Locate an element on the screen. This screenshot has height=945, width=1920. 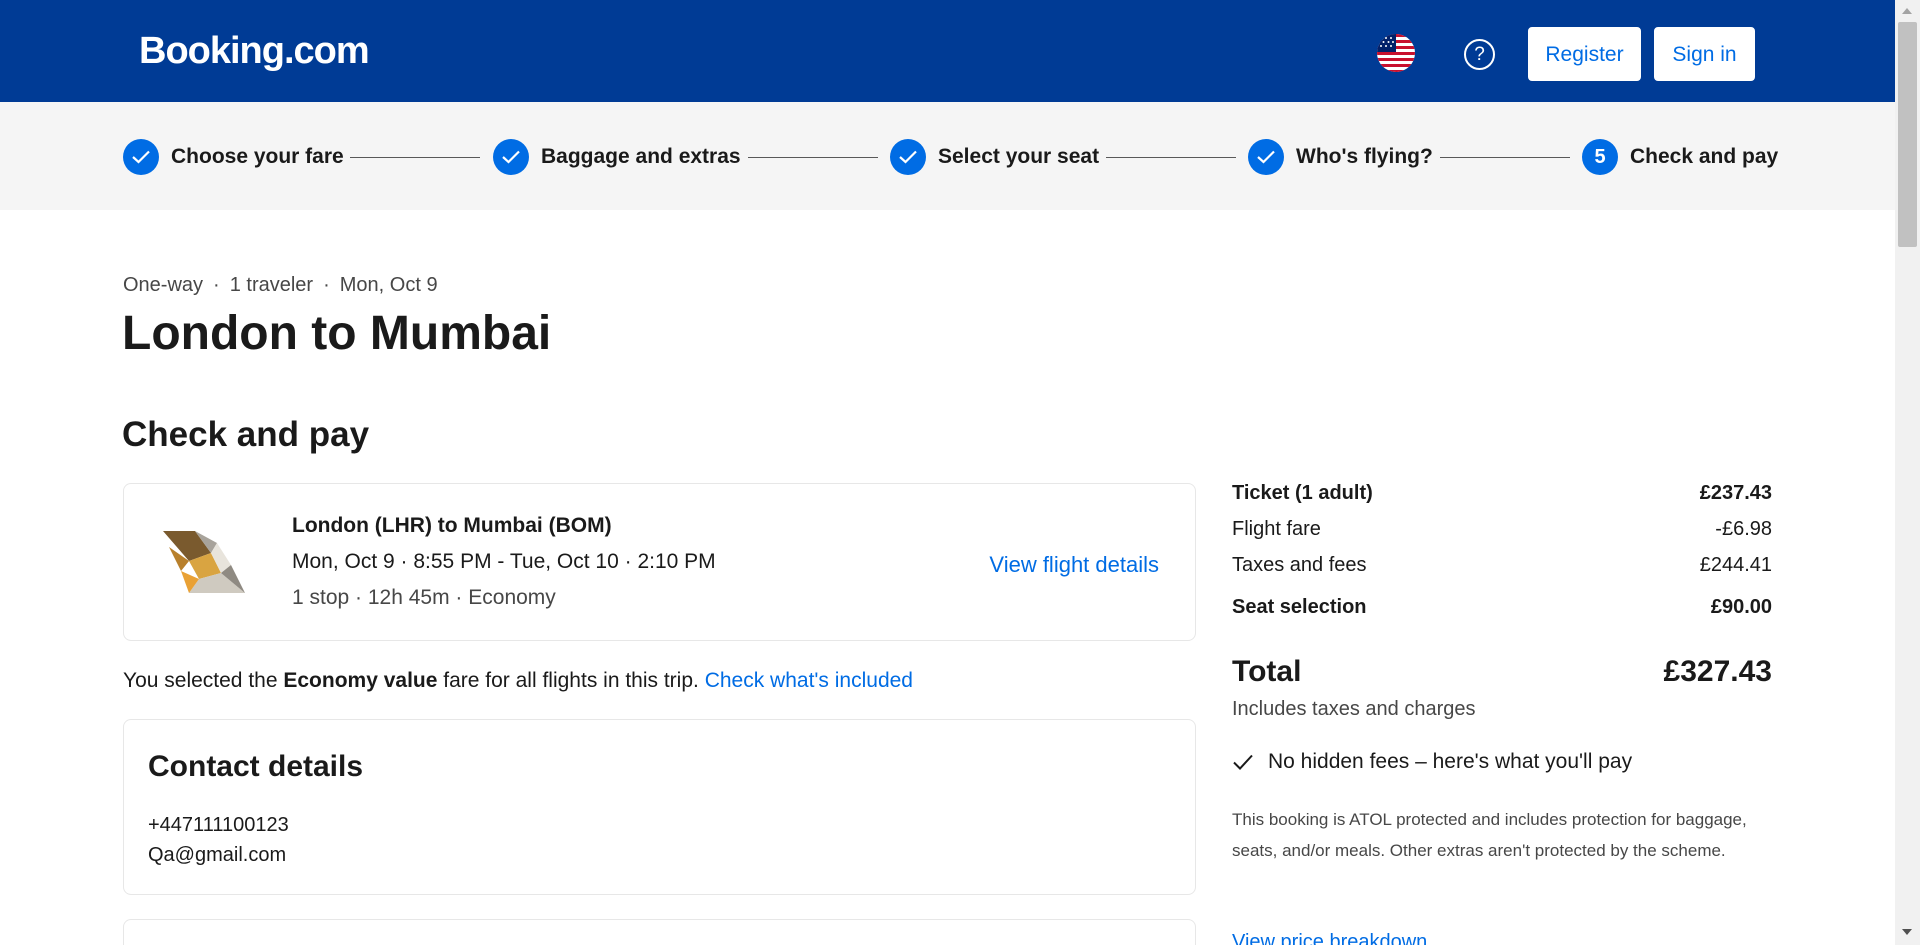
fare-note-prefix: You selected the is located at coordinates (203, 680).